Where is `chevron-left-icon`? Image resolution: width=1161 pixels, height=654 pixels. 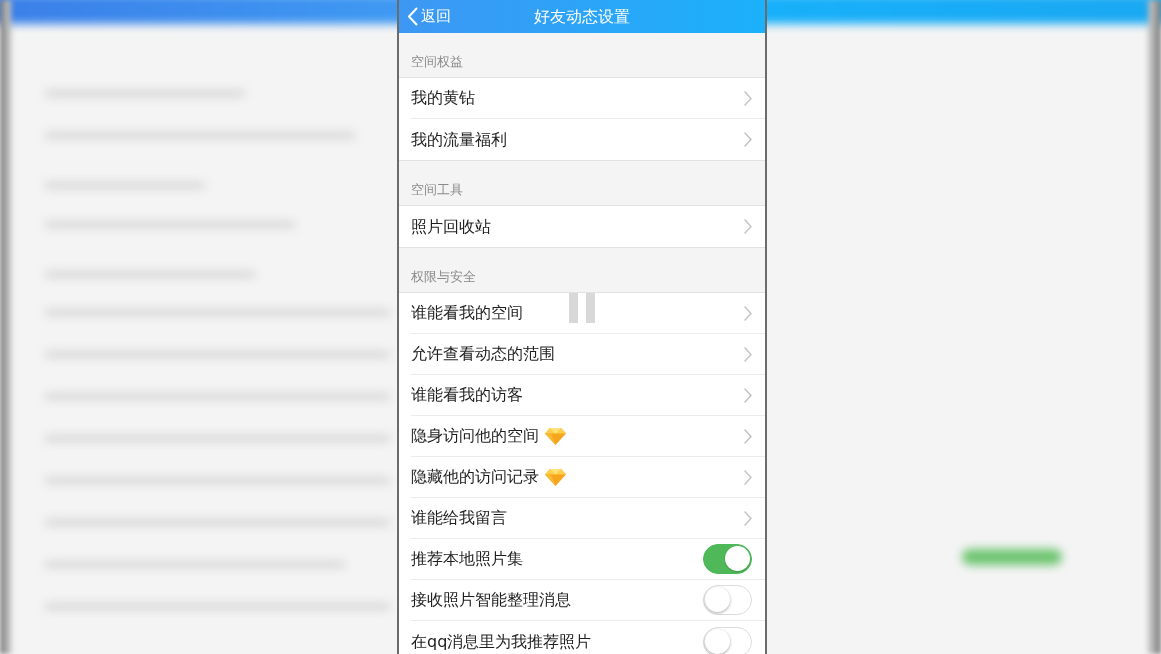 chevron-left-icon is located at coordinates (412, 16).